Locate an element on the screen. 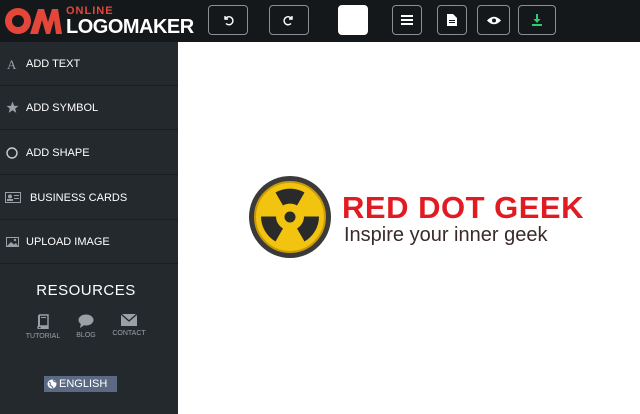 The image size is (640, 414). list-icon is located at coordinates (407, 20).